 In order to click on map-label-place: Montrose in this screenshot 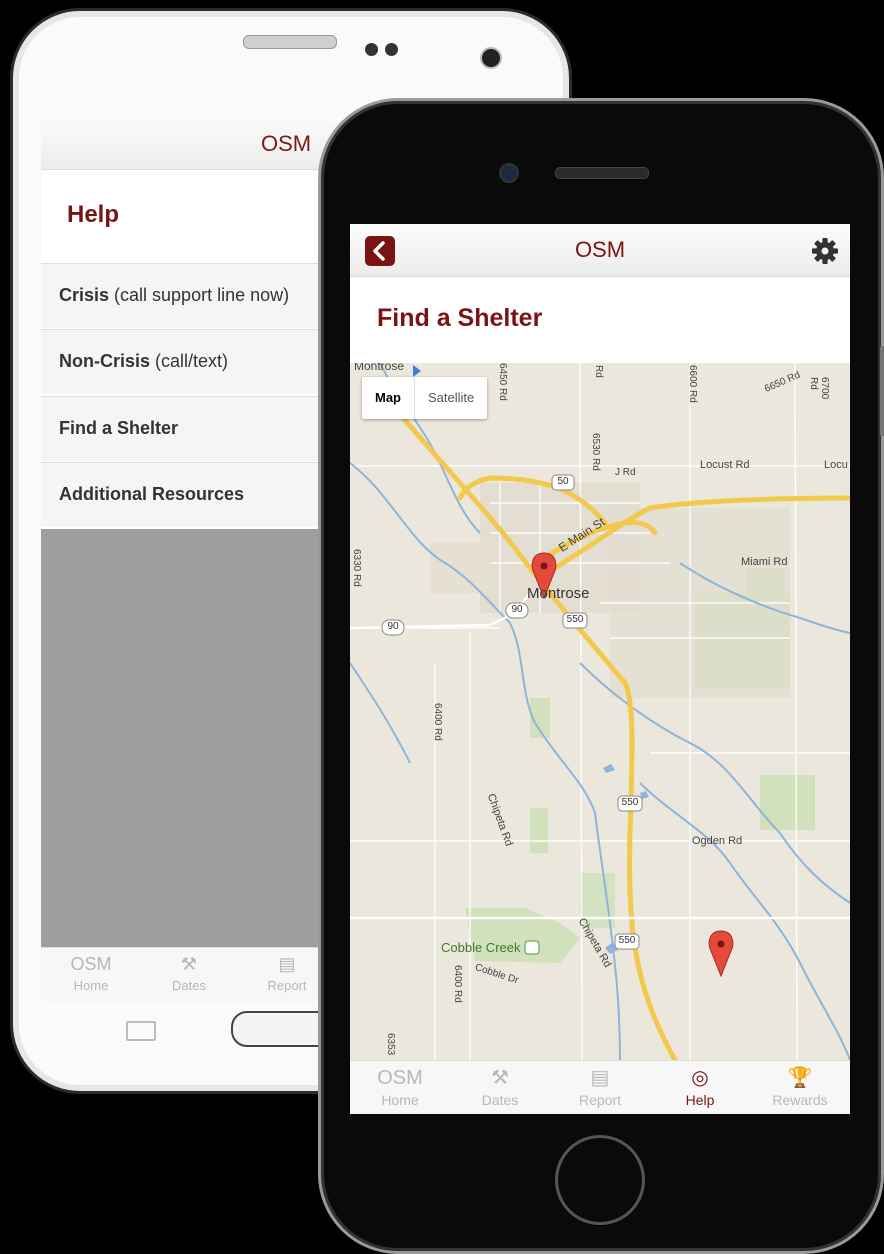, I will do `click(379, 368)`.